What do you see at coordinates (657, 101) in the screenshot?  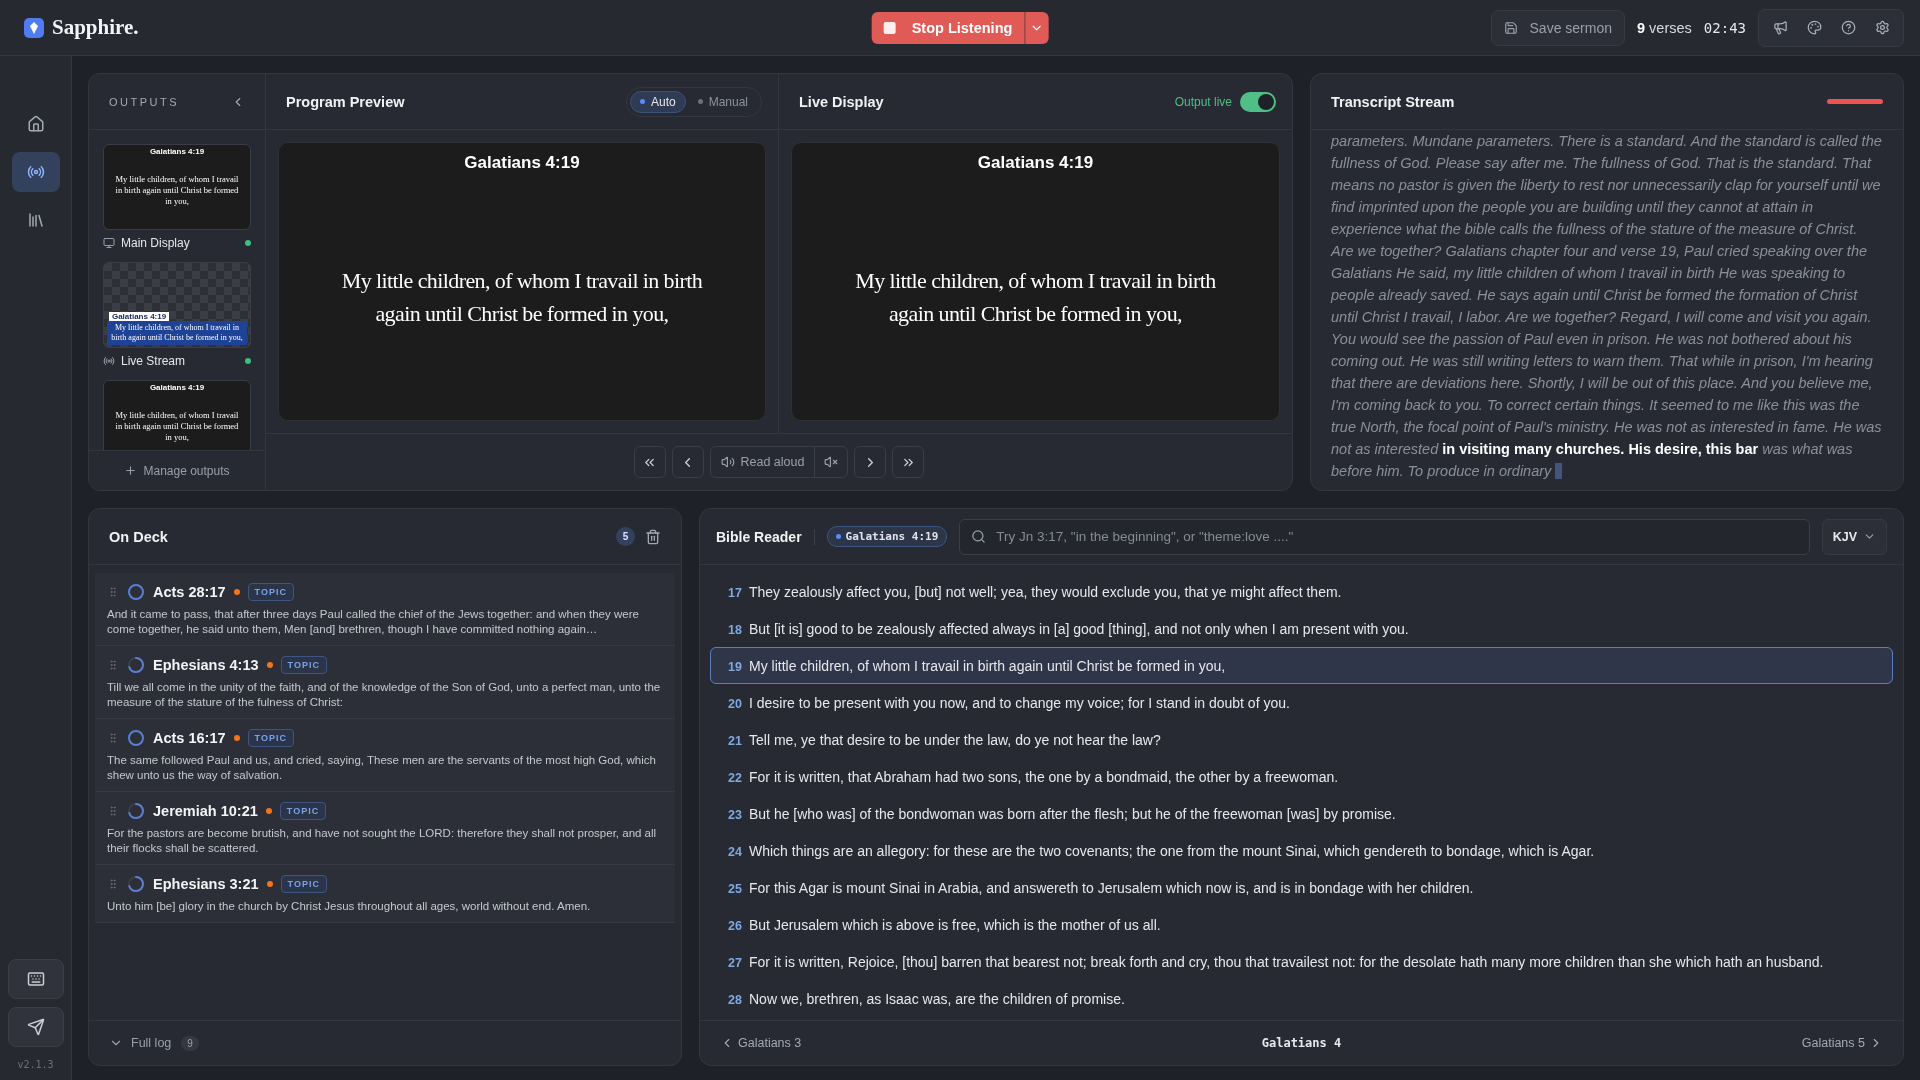 I see `mode-tab: Auto` at bounding box center [657, 101].